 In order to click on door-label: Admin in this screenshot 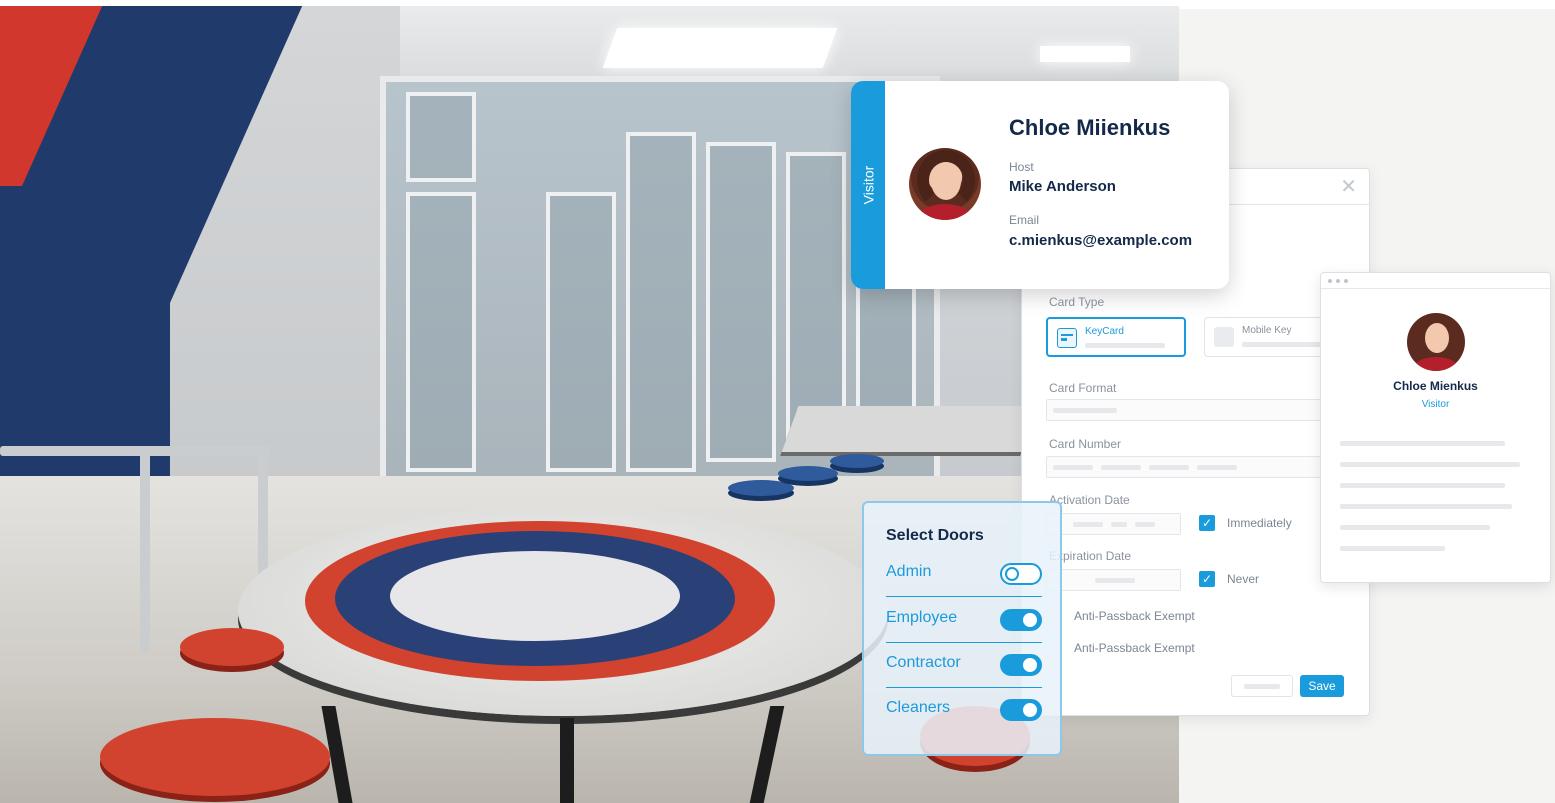, I will do `click(909, 571)`.